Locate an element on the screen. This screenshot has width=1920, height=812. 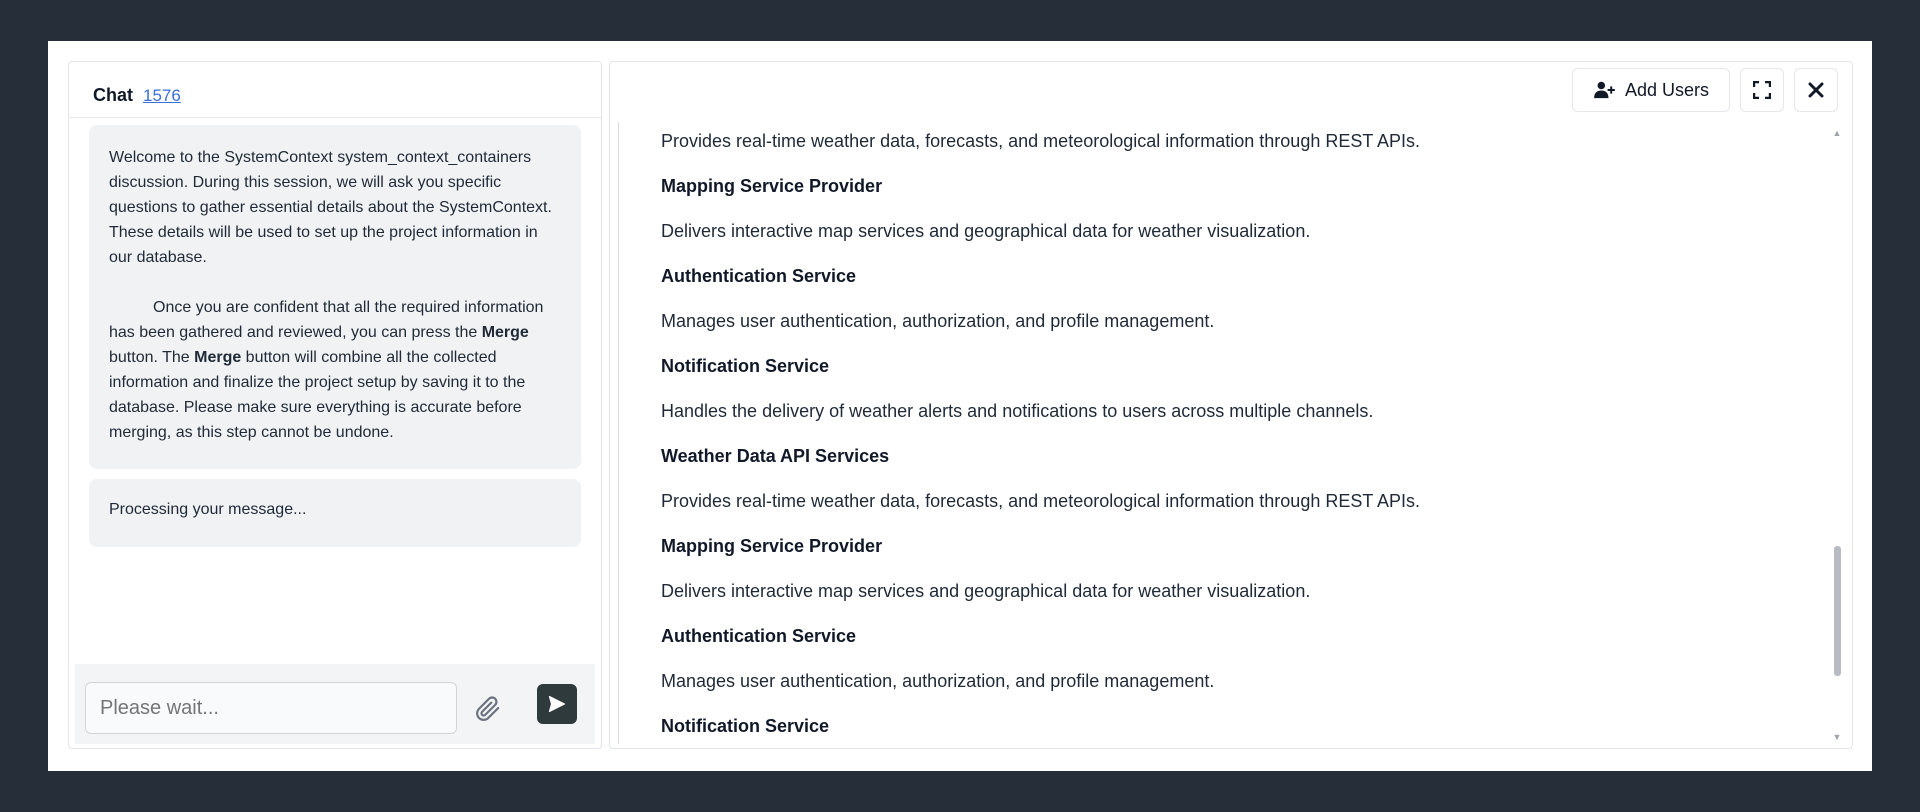
scroll-up-arrow: ▲ is located at coordinates (1837, 133).